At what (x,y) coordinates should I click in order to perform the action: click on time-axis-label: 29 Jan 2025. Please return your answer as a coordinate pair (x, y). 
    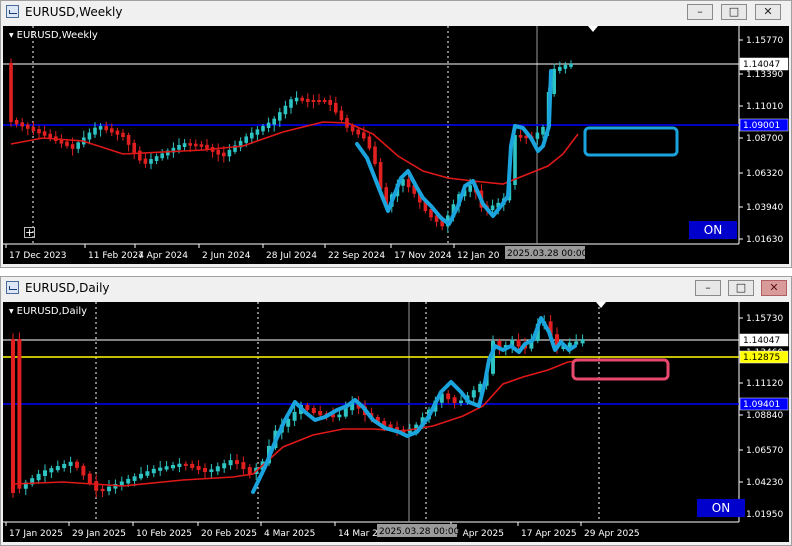
    Looking at the image, I should click on (99, 534).